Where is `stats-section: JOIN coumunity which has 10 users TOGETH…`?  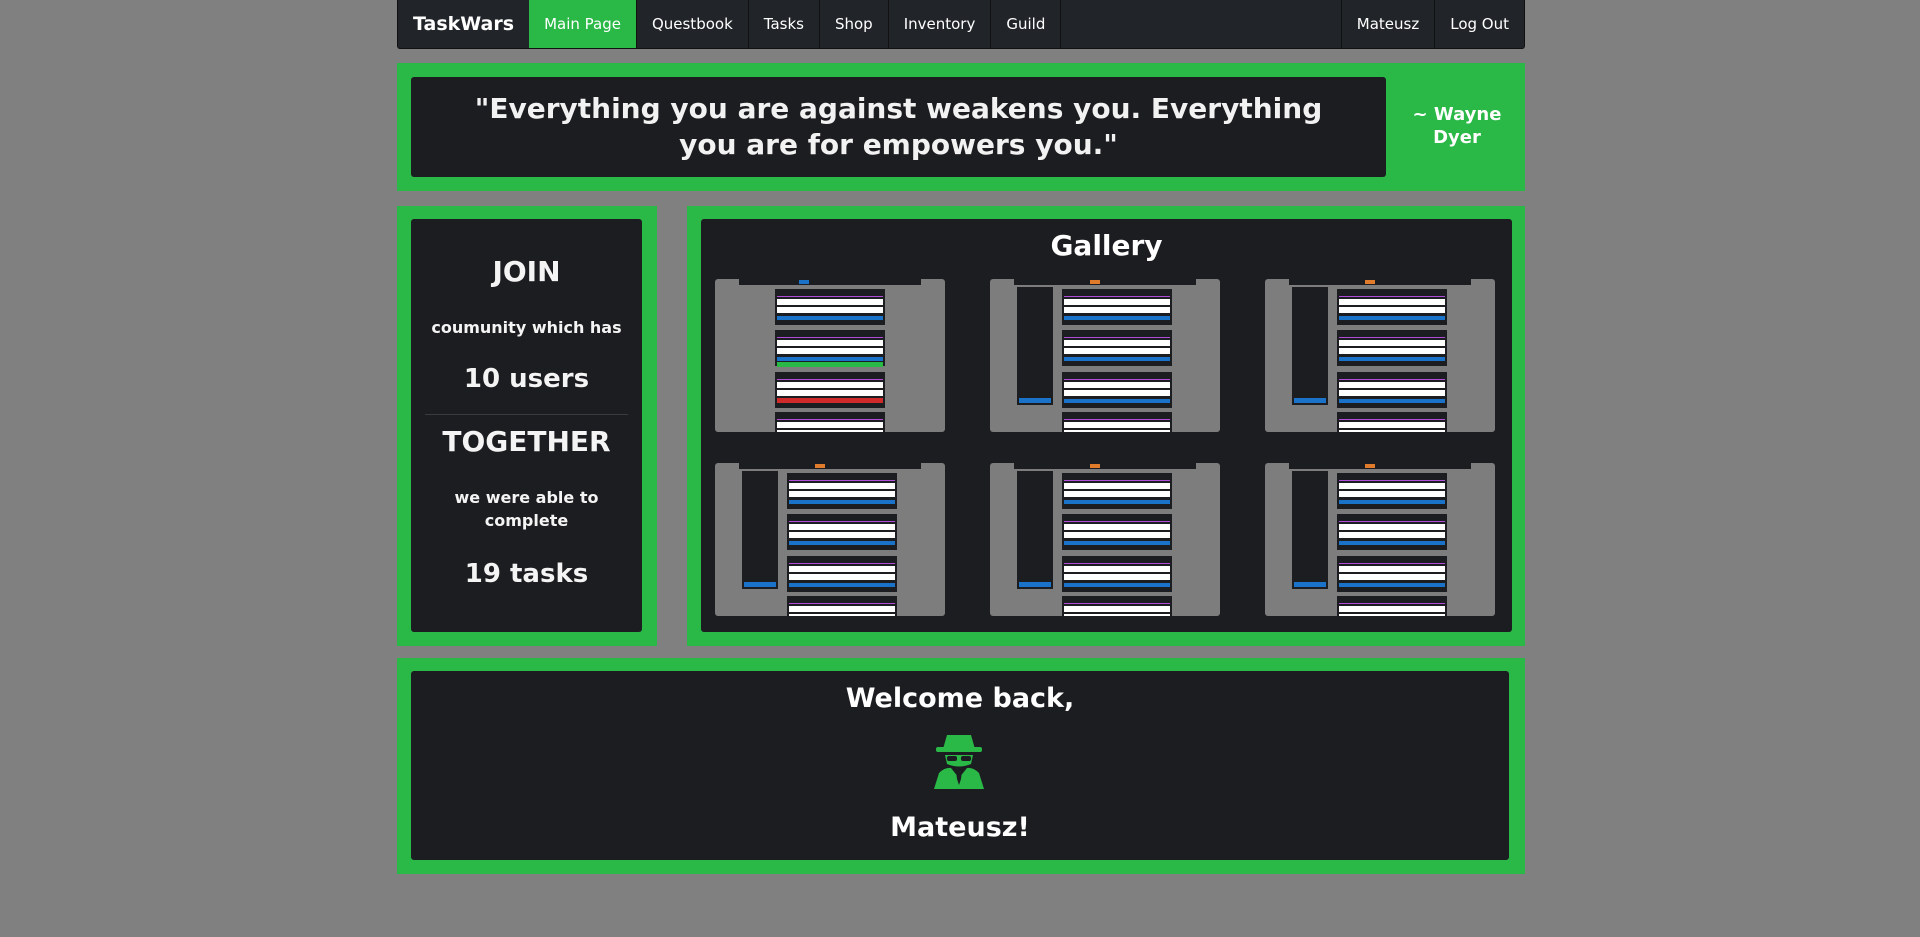 stats-section: JOIN coumunity which has 10 users TOGETH… is located at coordinates (527, 426).